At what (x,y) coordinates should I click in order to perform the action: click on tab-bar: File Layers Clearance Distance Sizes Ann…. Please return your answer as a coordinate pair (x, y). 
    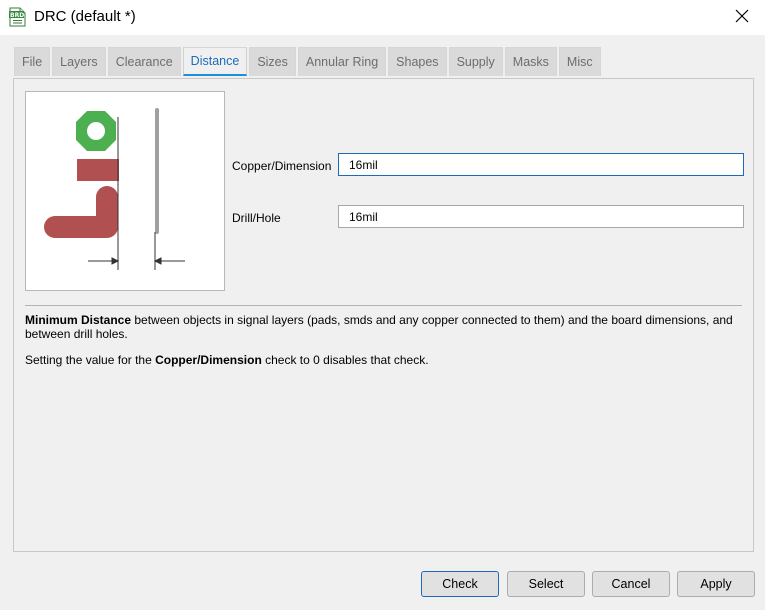
    Looking at the image, I should click on (308, 62).